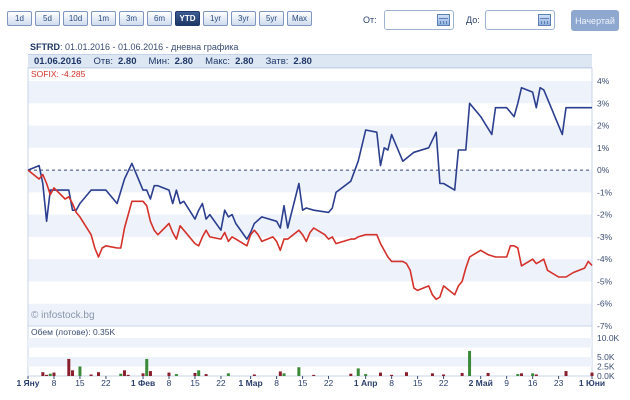 Image resolution: width=630 pixels, height=400 pixels. I want to click on y-tick-label: -1%, so click(605, 192).